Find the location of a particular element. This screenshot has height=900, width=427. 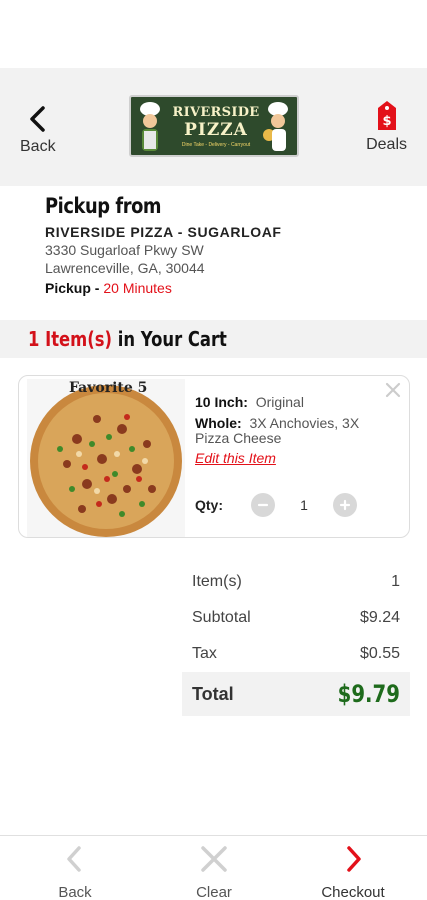

item-size-value: Original is located at coordinates (279, 402).